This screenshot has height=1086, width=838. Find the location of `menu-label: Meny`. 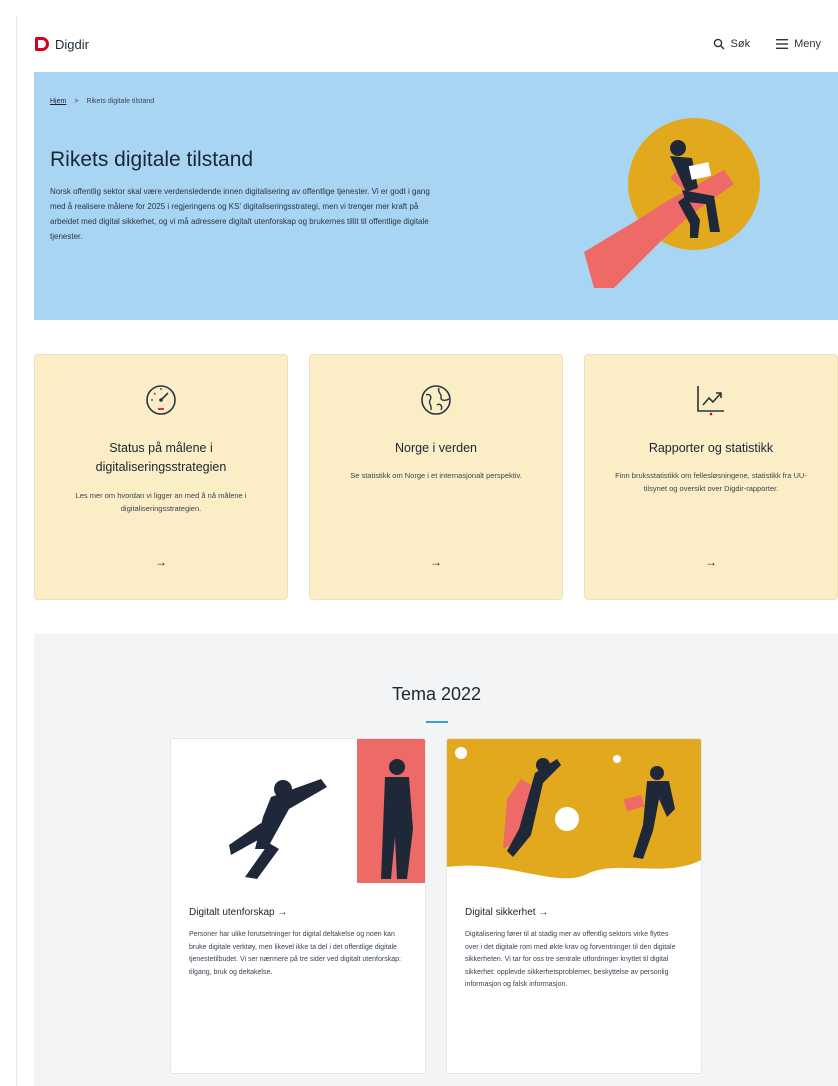

menu-label: Meny is located at coordinates (807, 44).